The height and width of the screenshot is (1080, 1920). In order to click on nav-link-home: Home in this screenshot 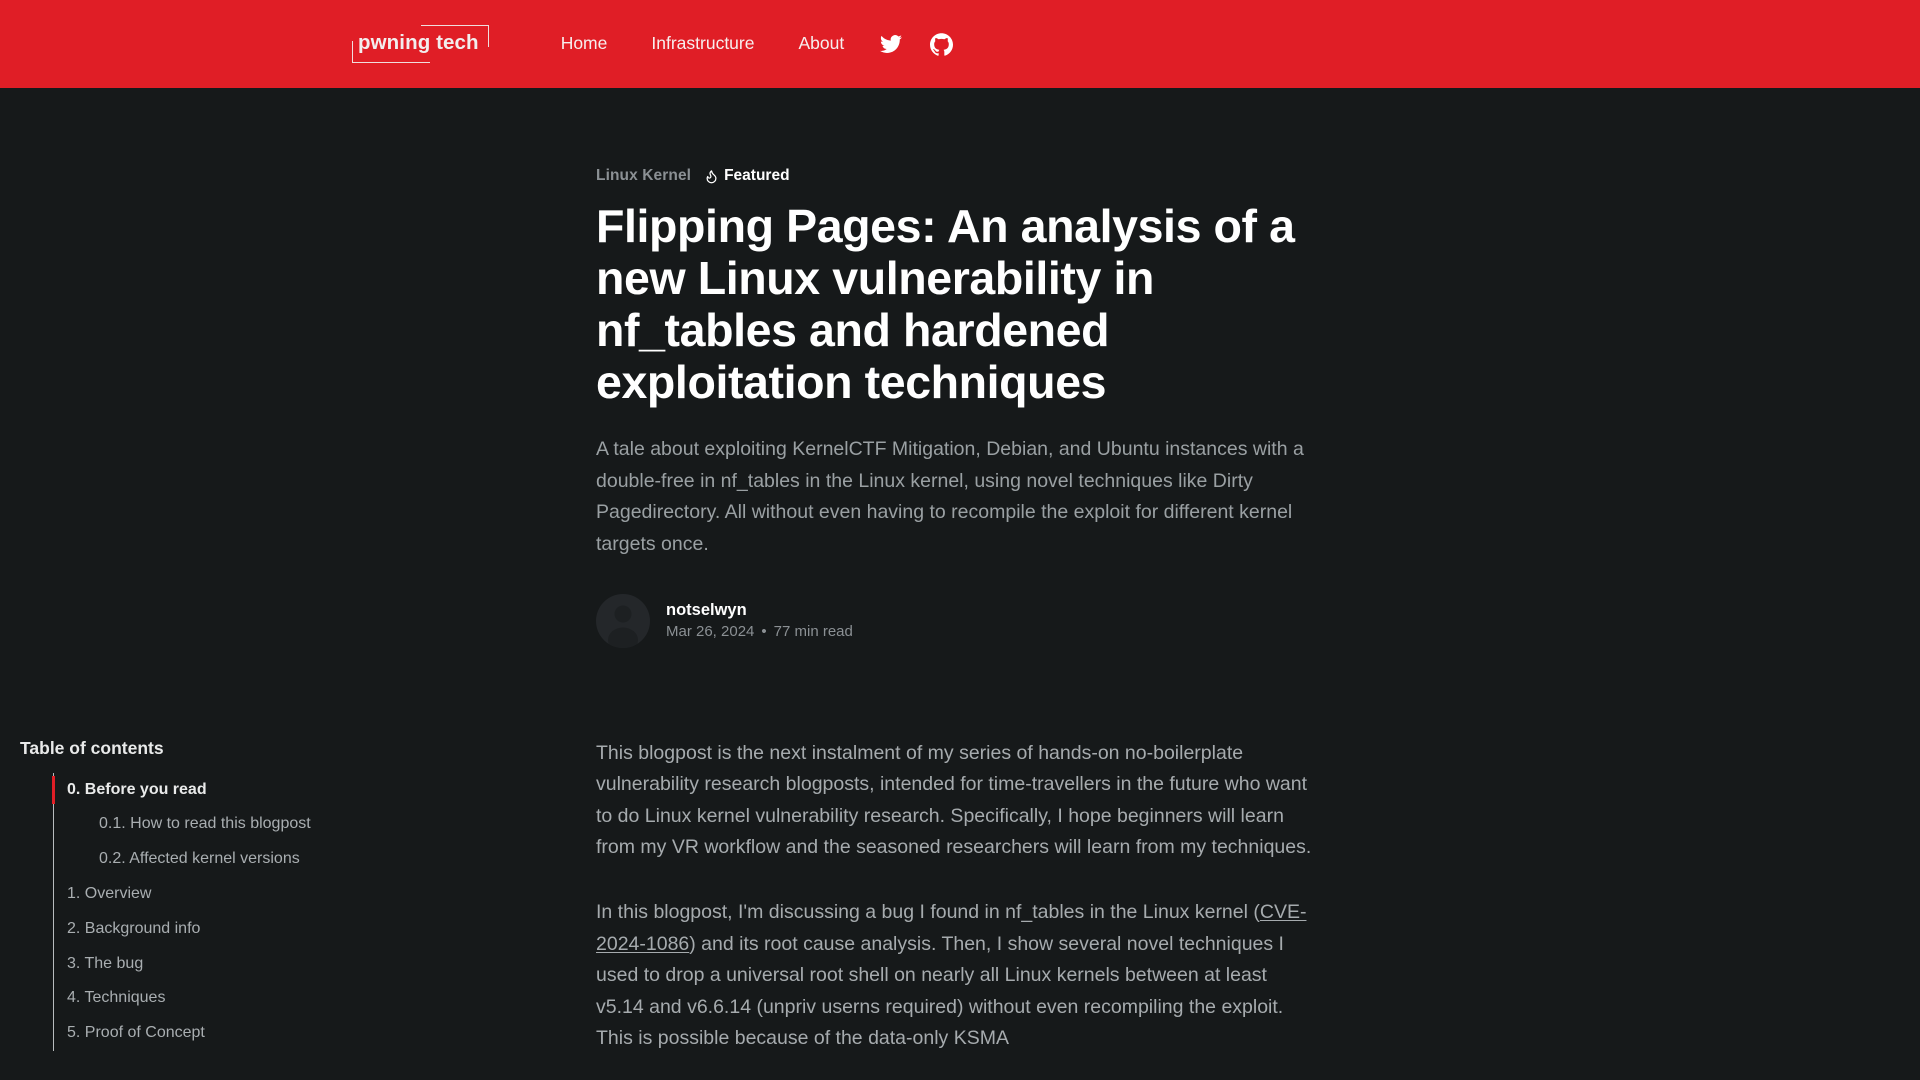, I will do `click(584, 44)`.